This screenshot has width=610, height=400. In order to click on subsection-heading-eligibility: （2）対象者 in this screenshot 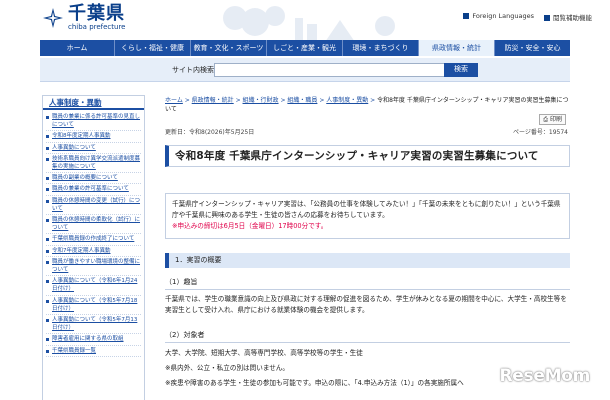, I will do `click(367, 336)`.